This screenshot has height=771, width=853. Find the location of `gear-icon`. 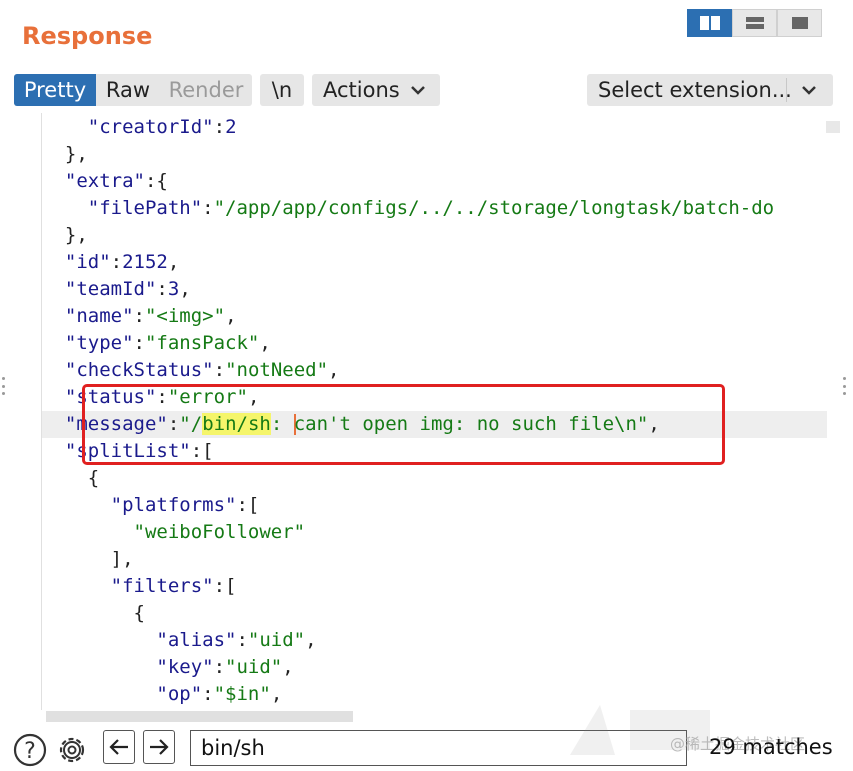

gear-icon is located at coordinates (72, 750).